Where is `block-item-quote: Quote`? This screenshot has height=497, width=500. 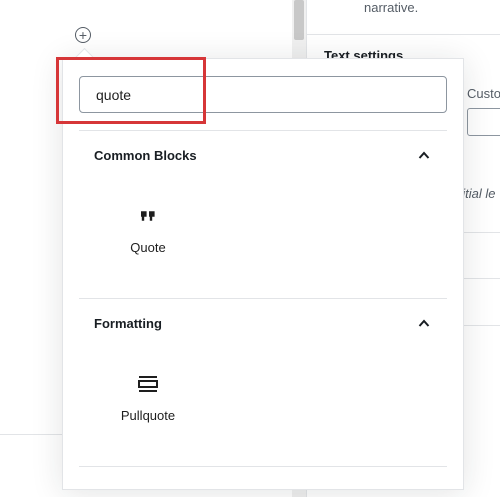 block-item-quote: Quote is located at coordinates (148, 235).